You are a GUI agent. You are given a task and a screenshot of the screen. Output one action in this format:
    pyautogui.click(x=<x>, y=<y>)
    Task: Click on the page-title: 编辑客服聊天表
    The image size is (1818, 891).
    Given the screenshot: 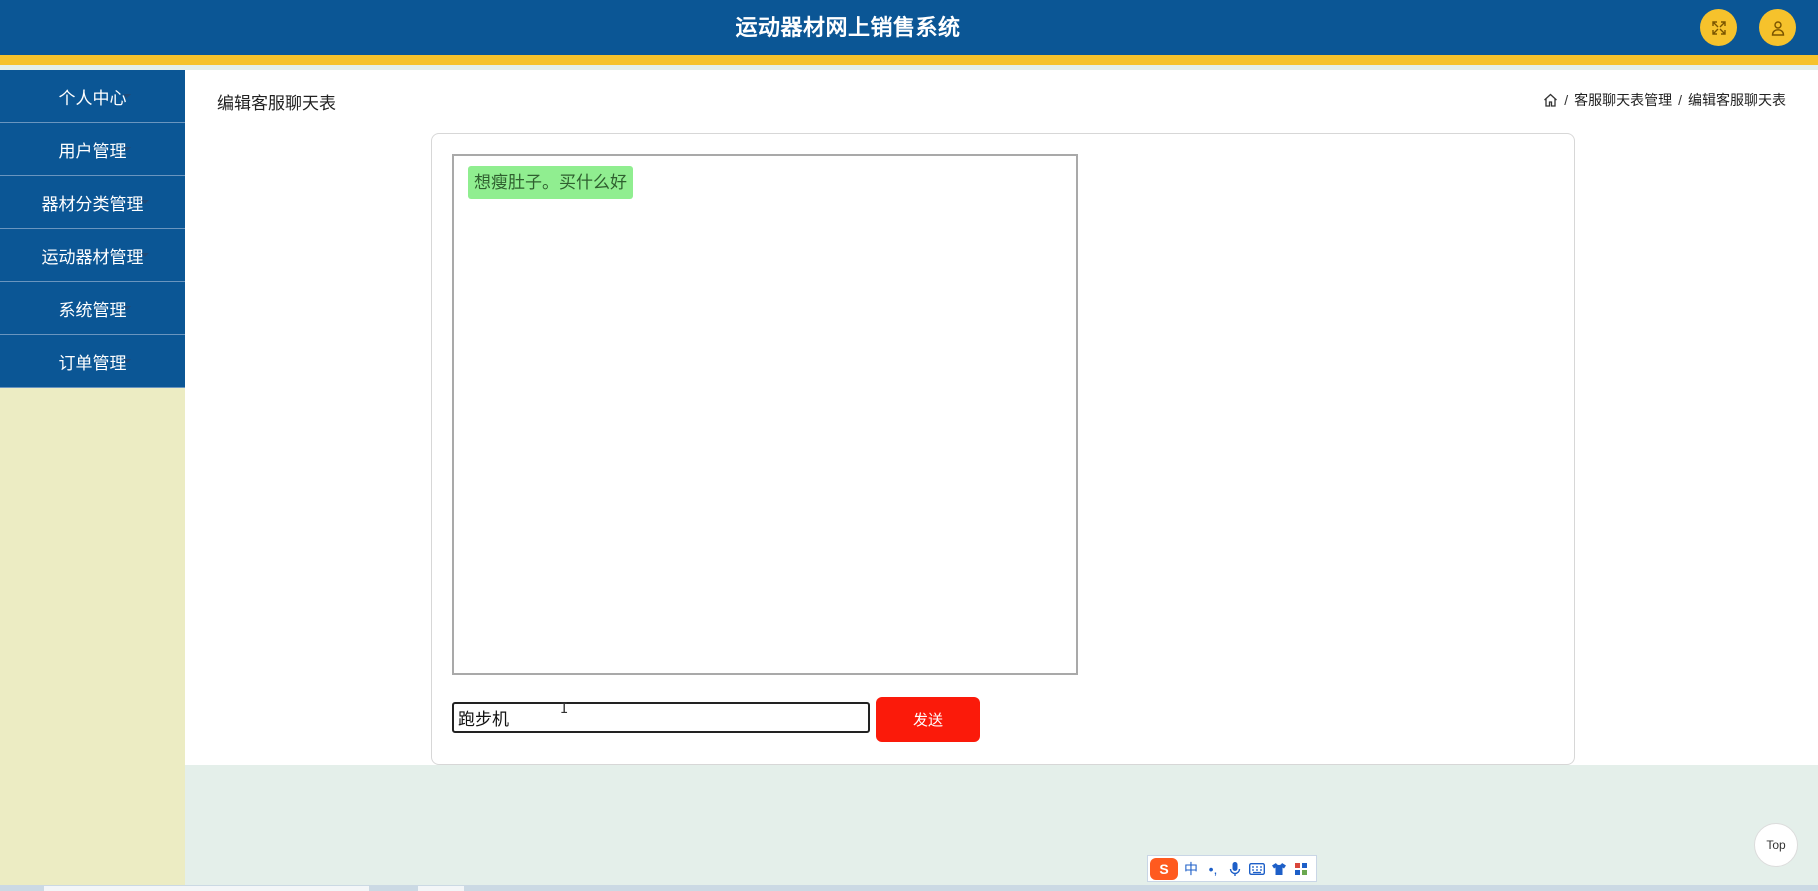 What is the action you would take?
    pyautogui.click(x=276, y=103)
    